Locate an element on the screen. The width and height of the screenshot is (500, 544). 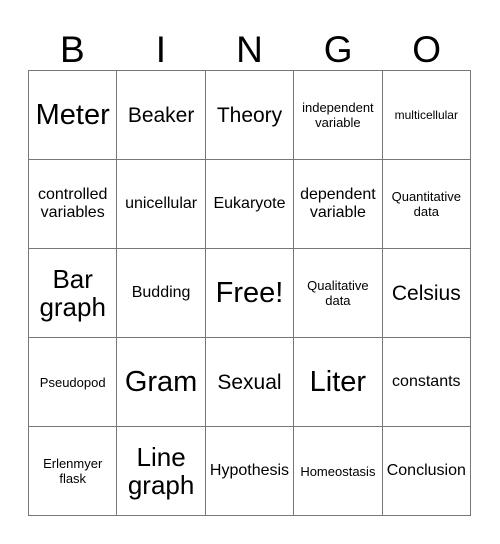
bingo-header-letter-g: G is located at coordinates (338, 49).